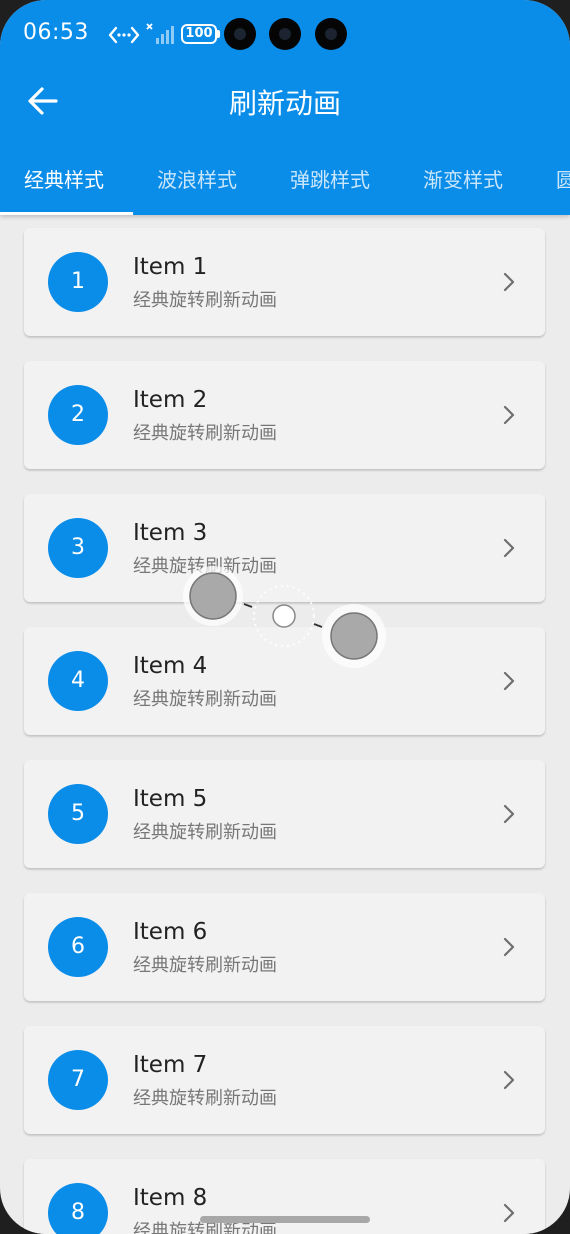 Image resolution: width=570 pixels, height=1234 pixels. Describe the element at coordinates (170, 932) in the screenshot. I see `item-title: Item 6` at that location.